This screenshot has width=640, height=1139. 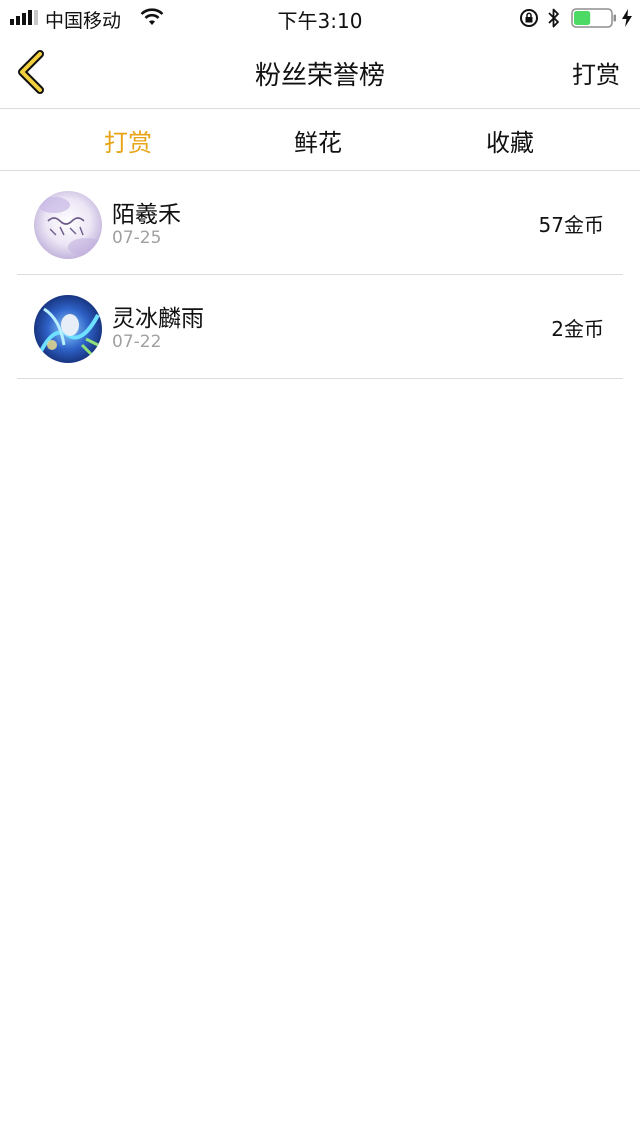 What do you see at coordinates (593, 18) in the screenshot?
I see `battery-icon` at bounding box center [593, 18].